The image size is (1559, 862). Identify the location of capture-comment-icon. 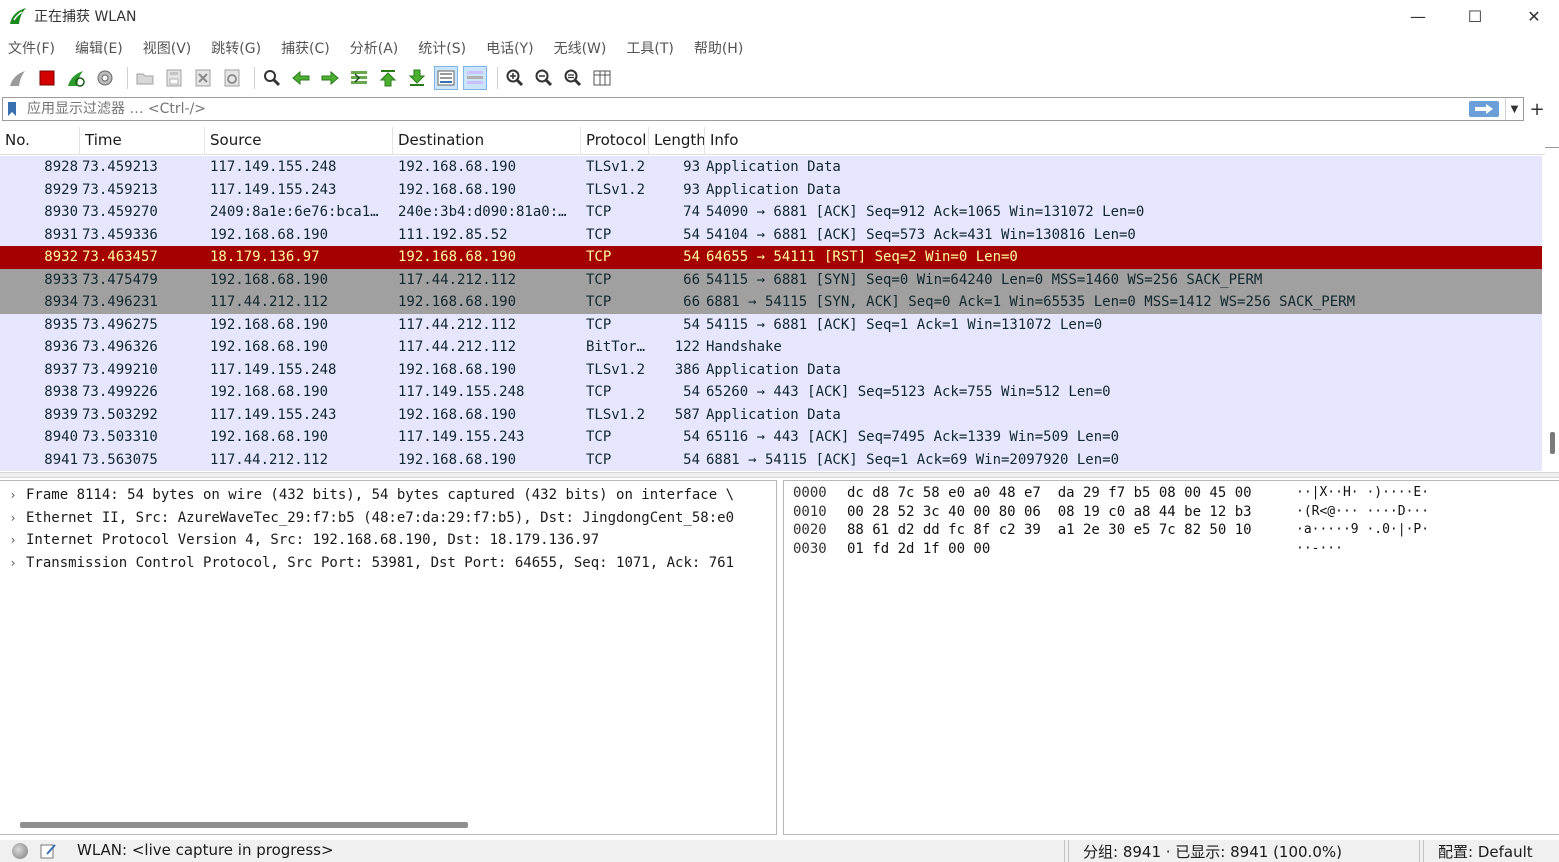
(48, 851).